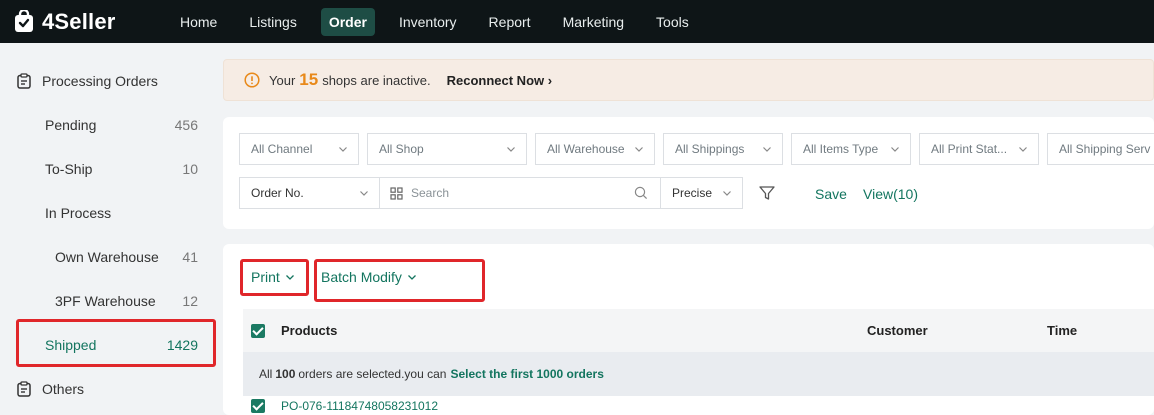 The image size is (1154, 415). I want to click on items-type-select: All Items Type, so click(851, 149).